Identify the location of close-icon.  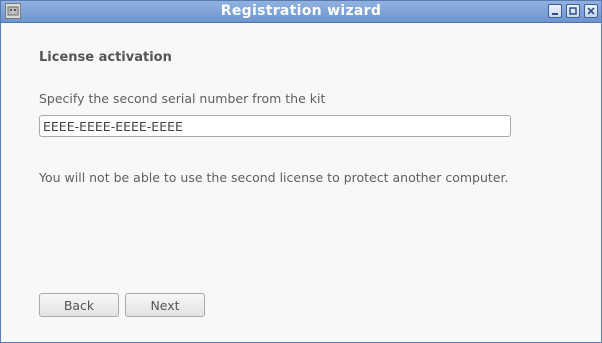
(591, 11).